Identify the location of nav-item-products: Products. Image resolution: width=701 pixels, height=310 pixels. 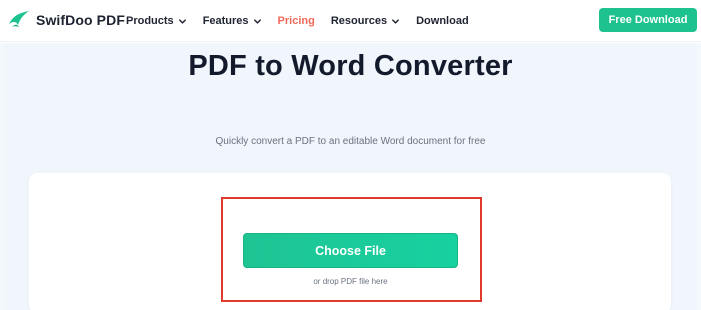
(156, 21).